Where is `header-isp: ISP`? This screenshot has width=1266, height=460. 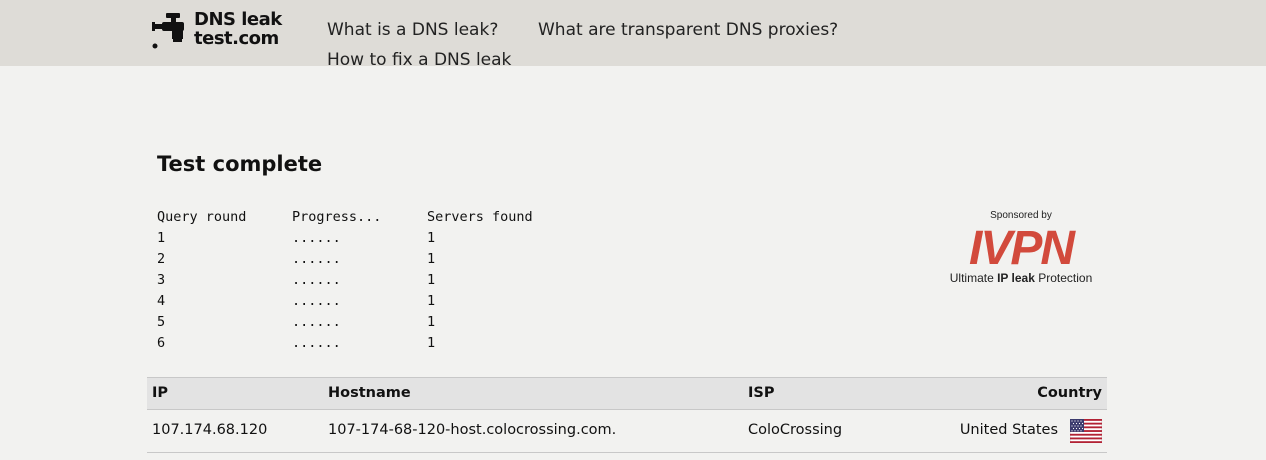
header-isp: ISP is located at coordinates (761, 393).